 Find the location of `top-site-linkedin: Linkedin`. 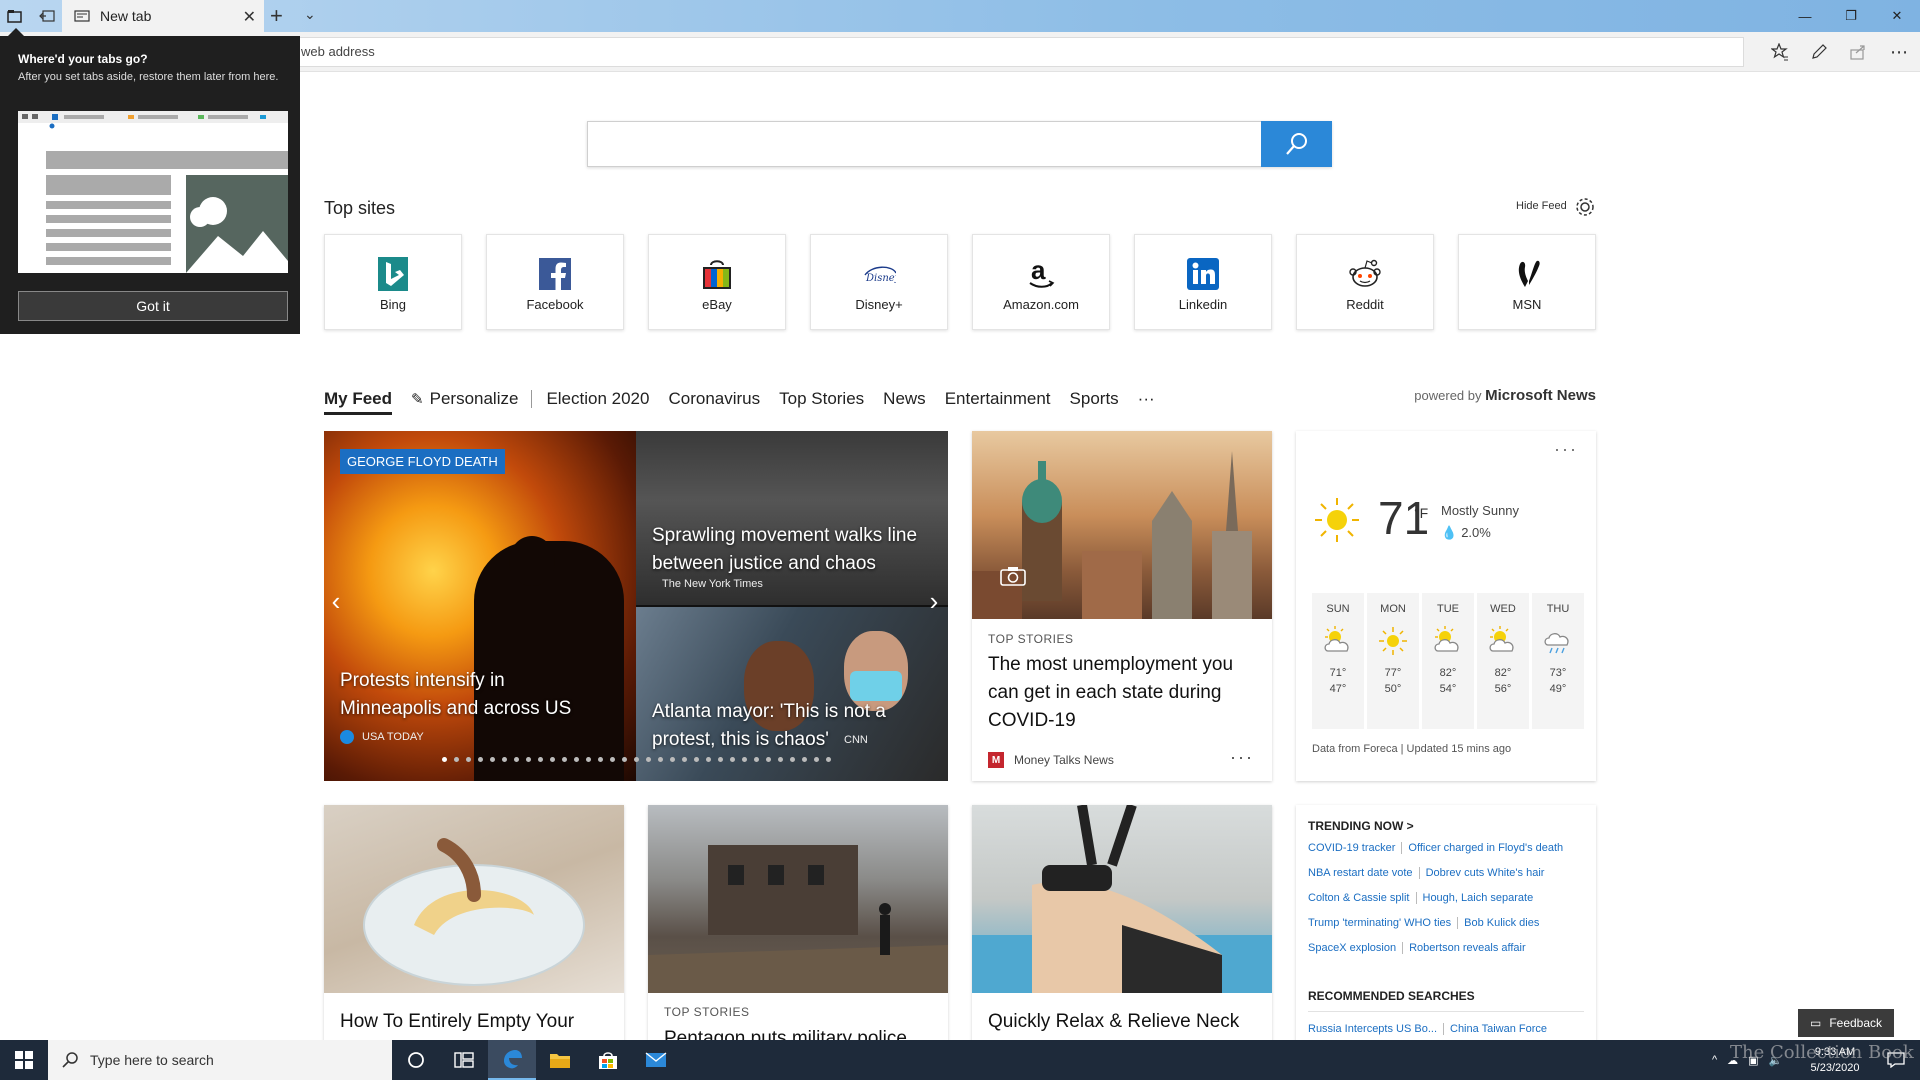

top-site-linkedin: Linkedin is located at coordinates (1203, 282).